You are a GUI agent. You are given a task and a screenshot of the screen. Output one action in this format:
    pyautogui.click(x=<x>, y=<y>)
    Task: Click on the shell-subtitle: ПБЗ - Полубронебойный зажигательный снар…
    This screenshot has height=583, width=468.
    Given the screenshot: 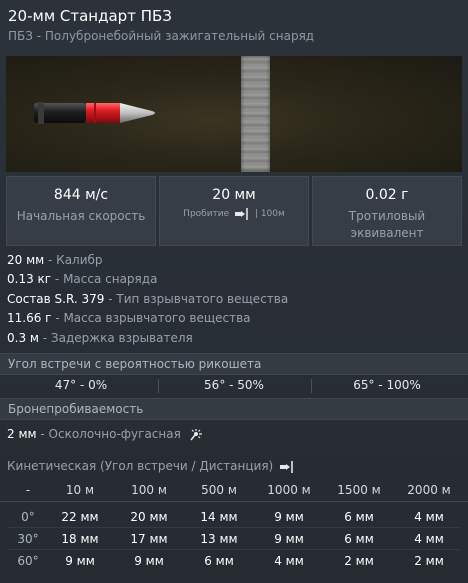 What is the action you would take?
    pyautogui.click(x=161, y=36)
    